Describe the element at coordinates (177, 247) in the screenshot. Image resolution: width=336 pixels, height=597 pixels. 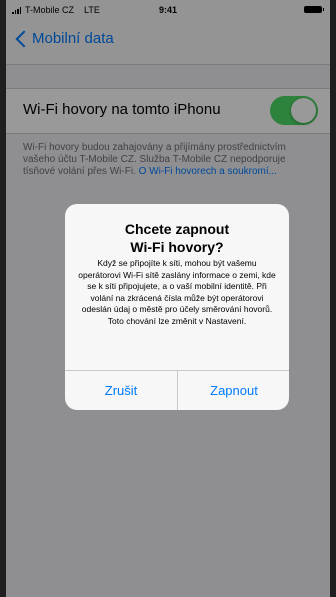
I see `alert-title-line2: Wi-Fi hovory?` at that location.